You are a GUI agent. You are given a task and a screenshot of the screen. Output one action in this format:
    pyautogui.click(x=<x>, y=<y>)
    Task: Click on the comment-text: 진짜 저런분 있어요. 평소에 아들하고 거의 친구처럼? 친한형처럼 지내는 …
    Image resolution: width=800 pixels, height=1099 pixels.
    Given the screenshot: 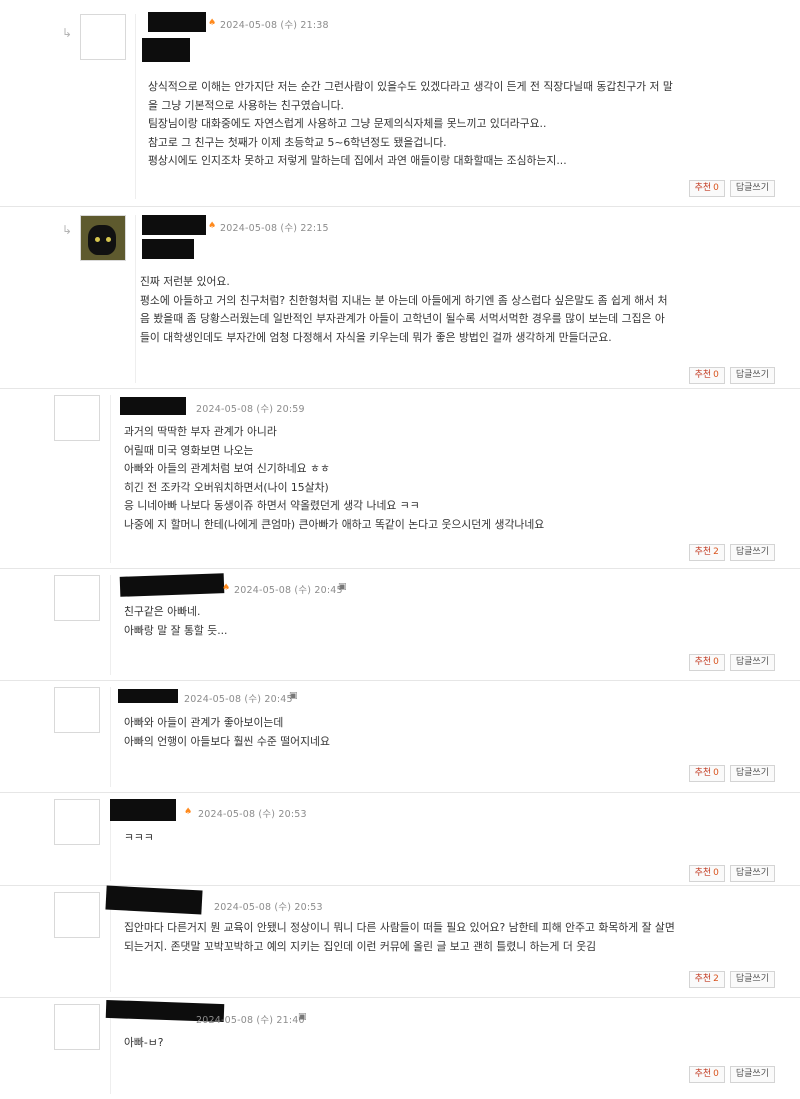 What is the action you would take?
    pyautogui.click(x=404, y=309)
    